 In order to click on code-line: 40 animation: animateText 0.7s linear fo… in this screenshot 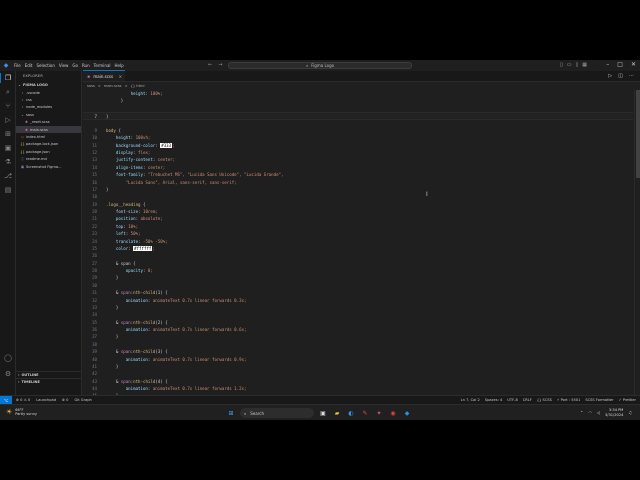, I will do `click(358, 359)`.